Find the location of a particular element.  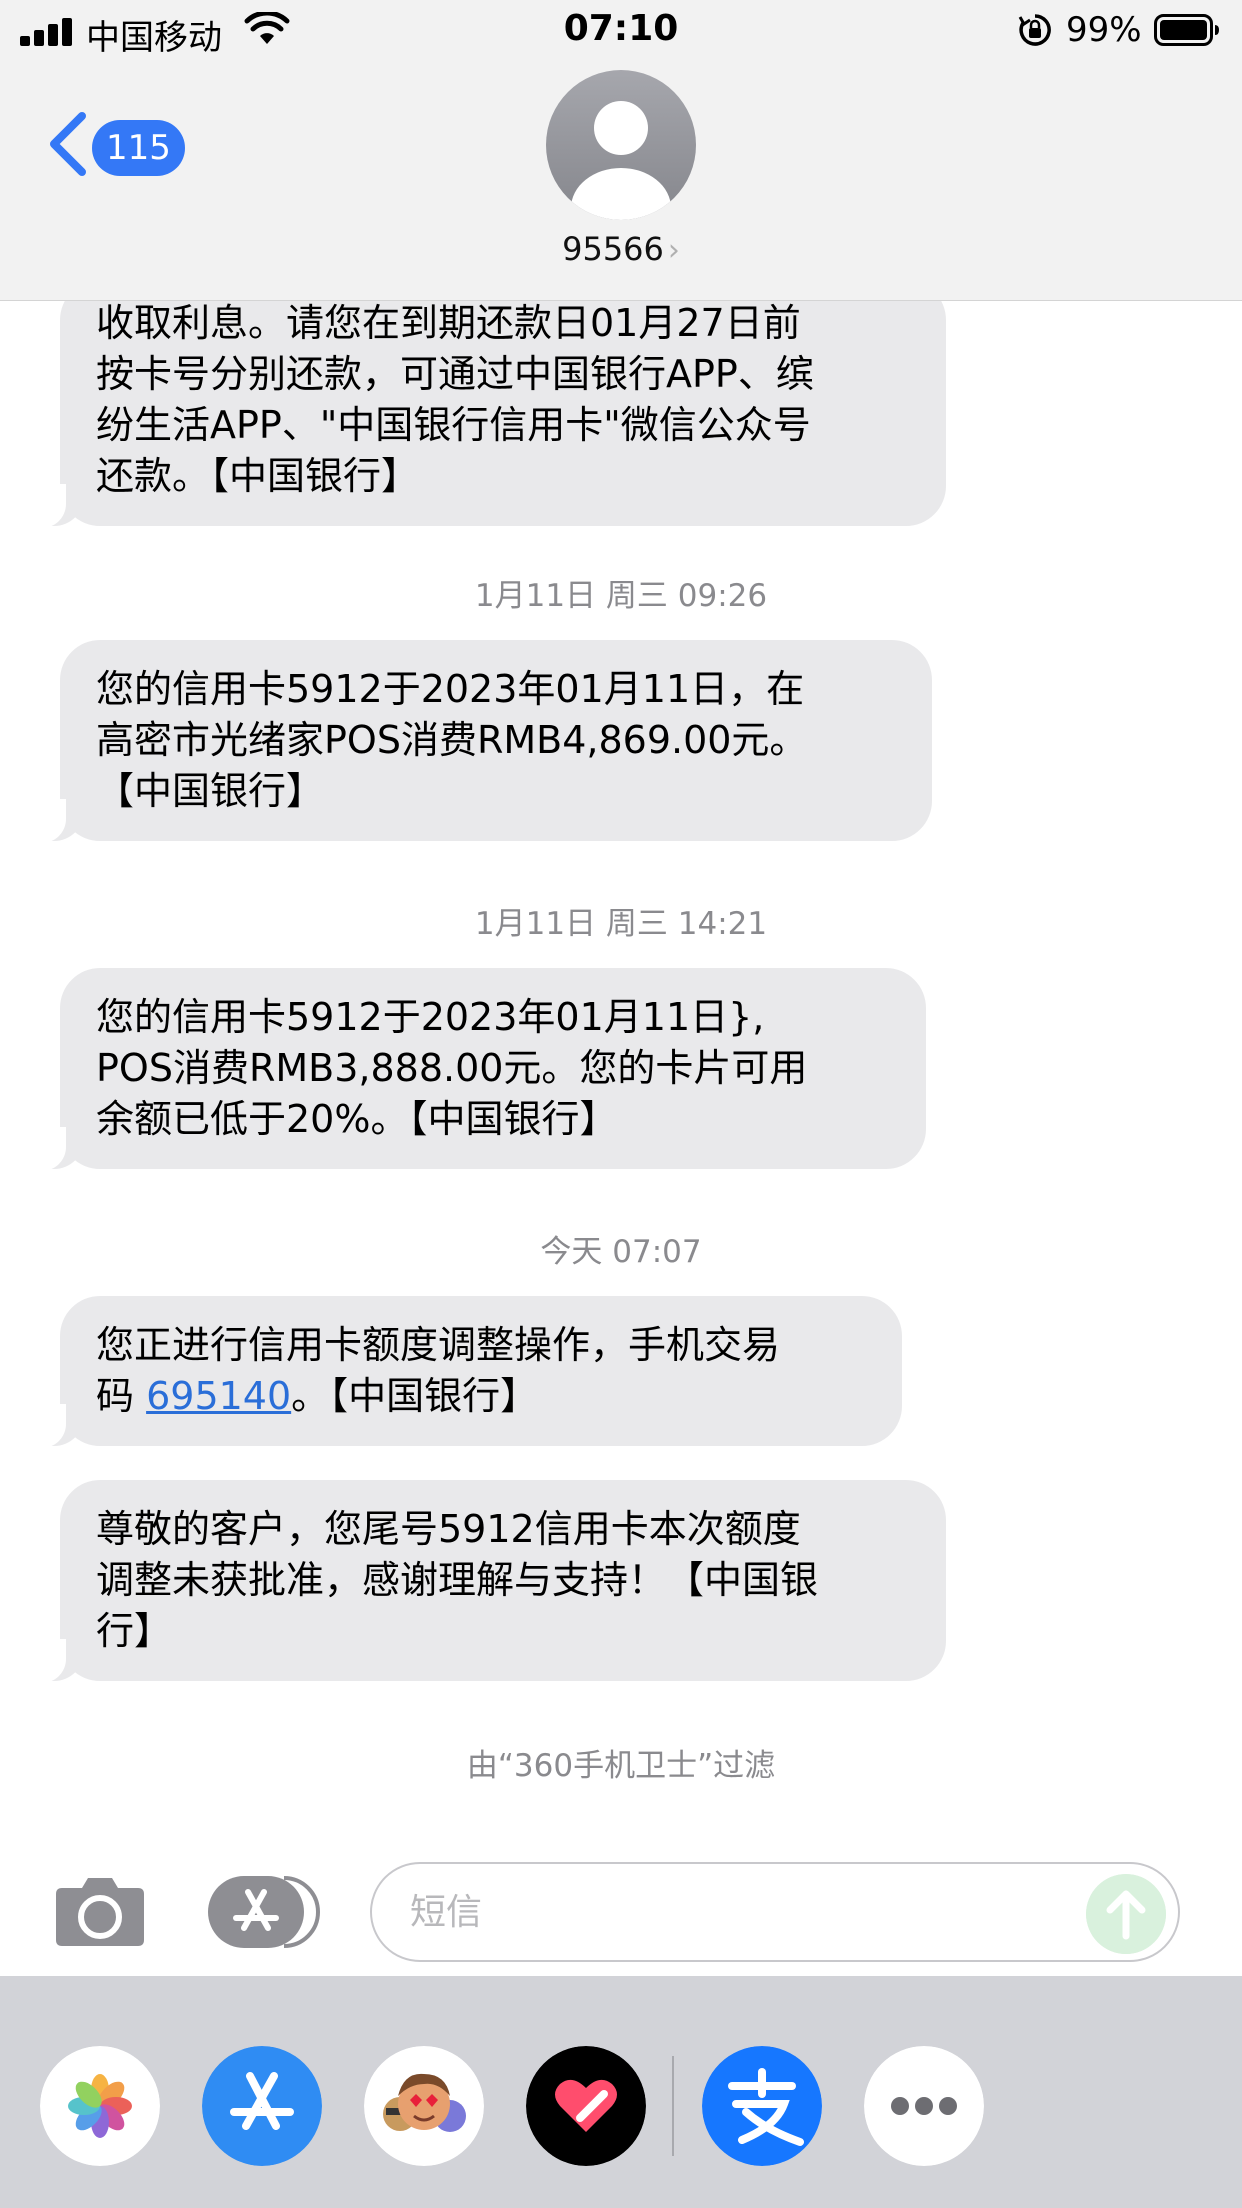

contact-avatar is located at coordinates (621, 145).